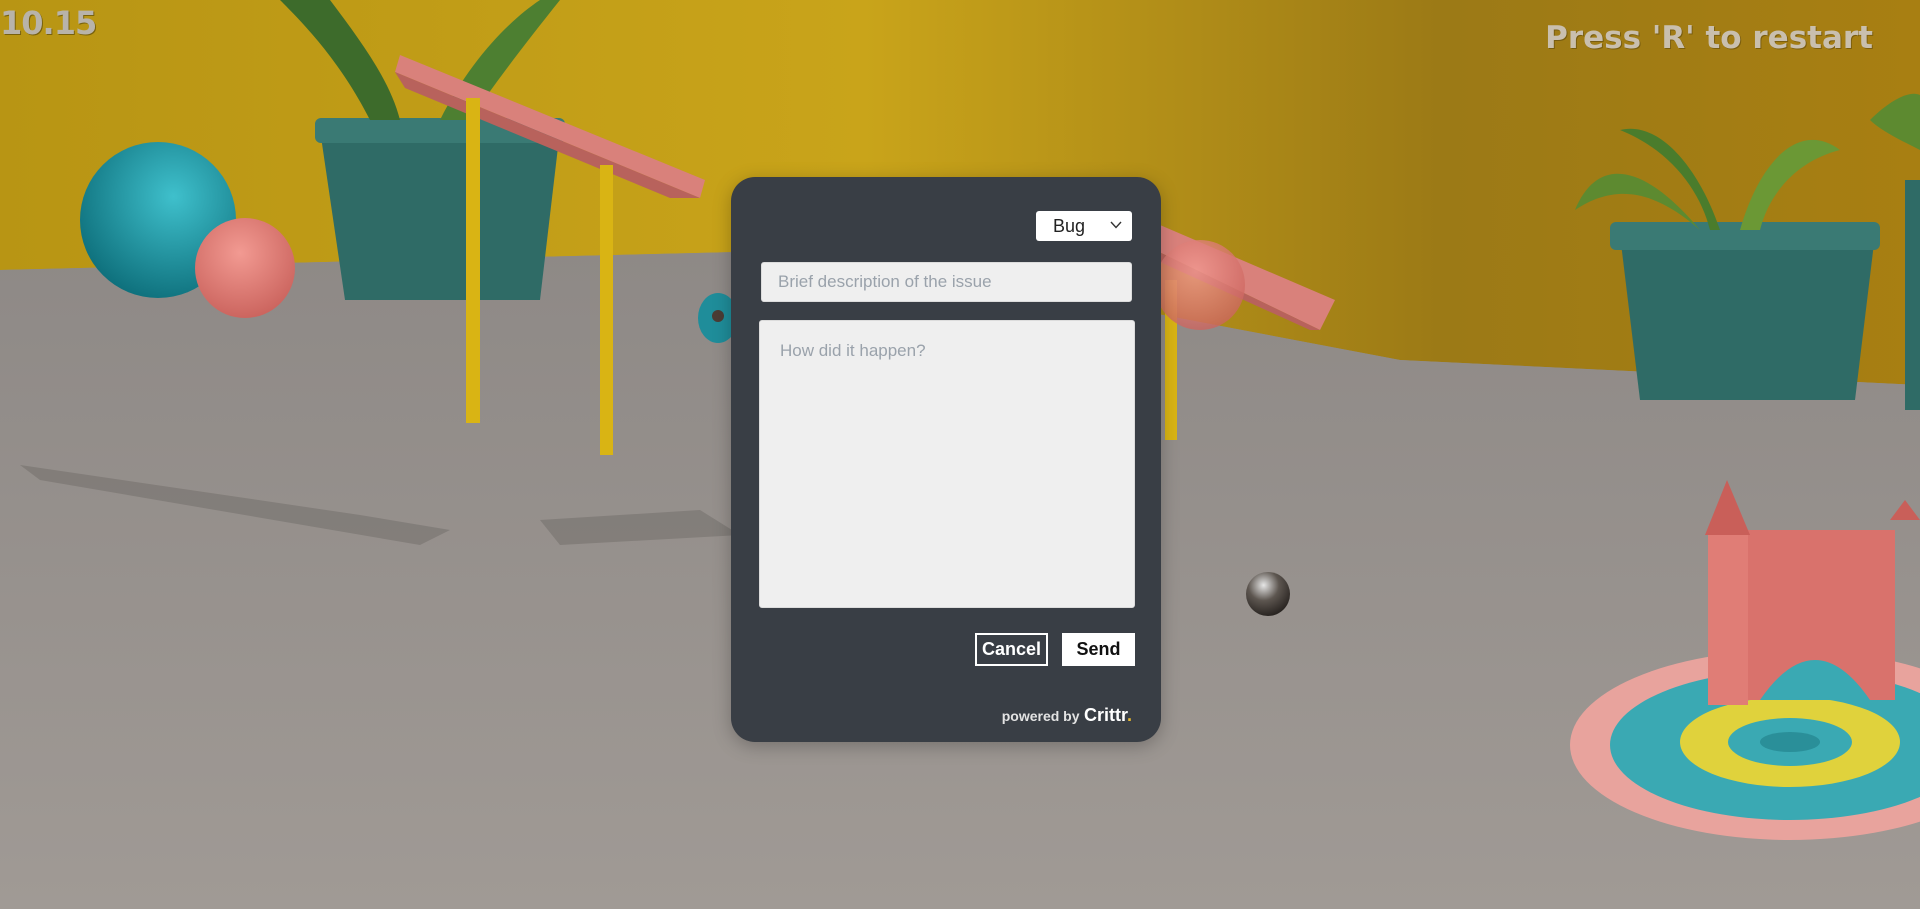 This screenshot has width=1920, height=909. What do you see at coordinates (946, 282) in the screenshot?
I see `summary-input` at bounding box center [946, 282].